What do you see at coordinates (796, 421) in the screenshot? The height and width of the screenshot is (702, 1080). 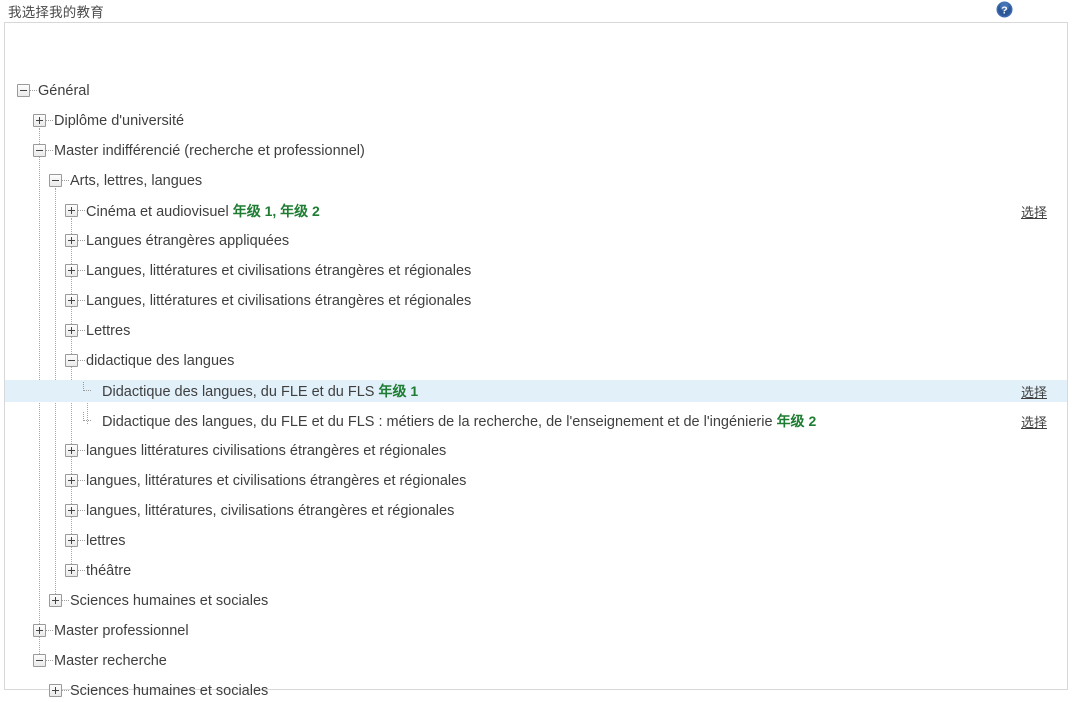 I see `tree-node-grade-badge: 年级 2` at bounding box center [796, 421].